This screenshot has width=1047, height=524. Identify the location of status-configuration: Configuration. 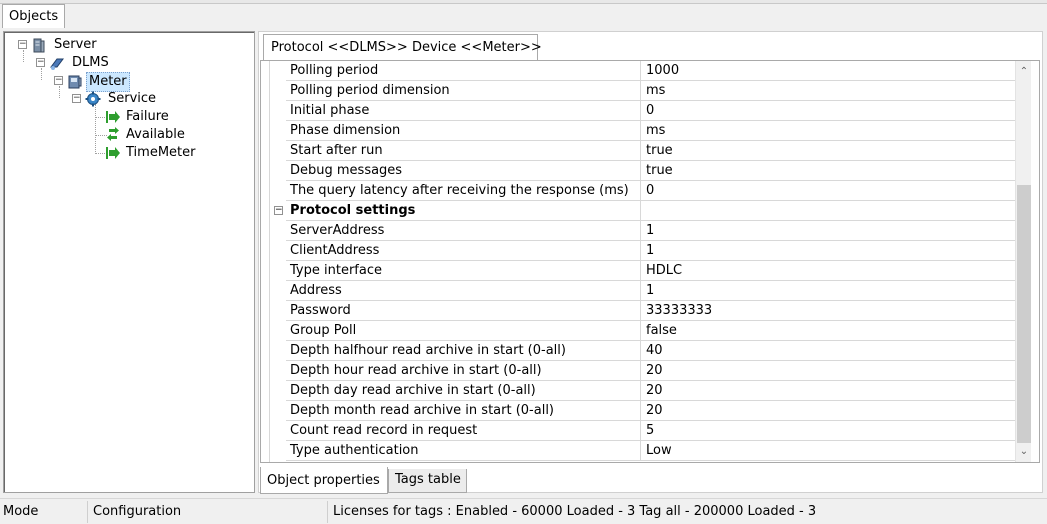
(209, 512).